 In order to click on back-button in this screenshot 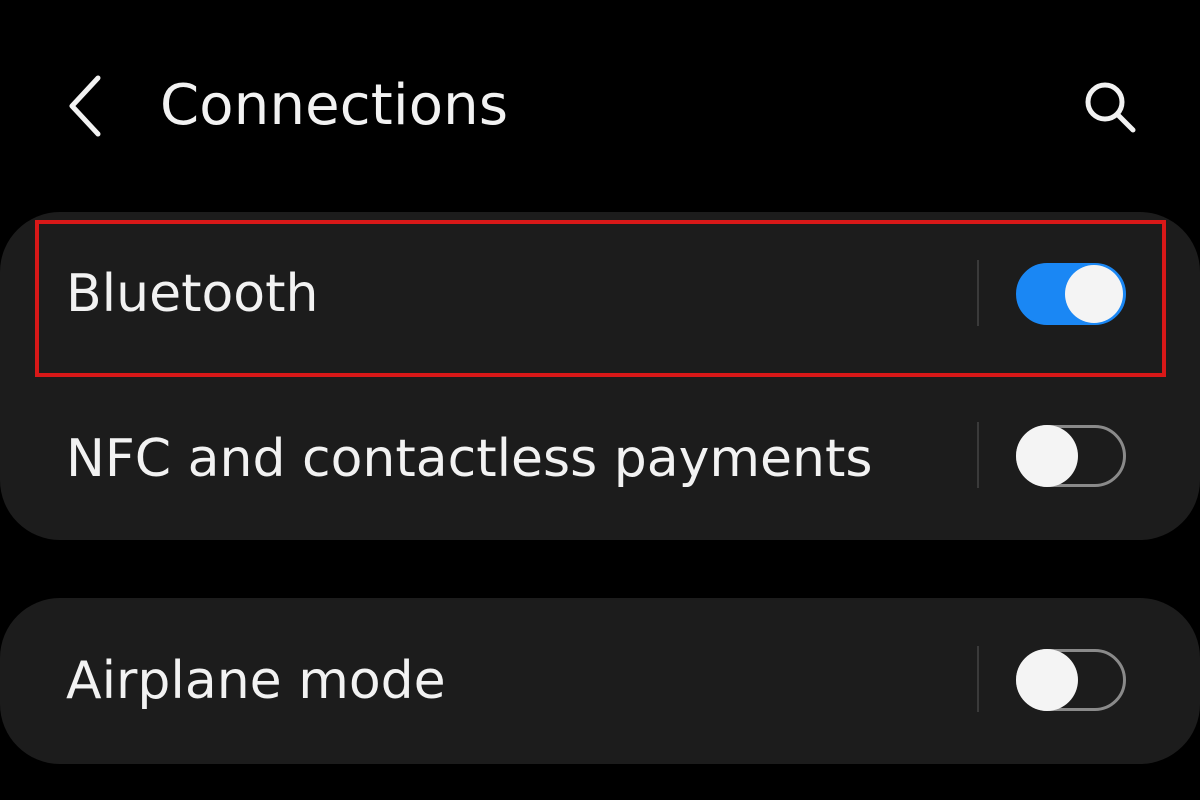, I will do `click(87, 106)`.